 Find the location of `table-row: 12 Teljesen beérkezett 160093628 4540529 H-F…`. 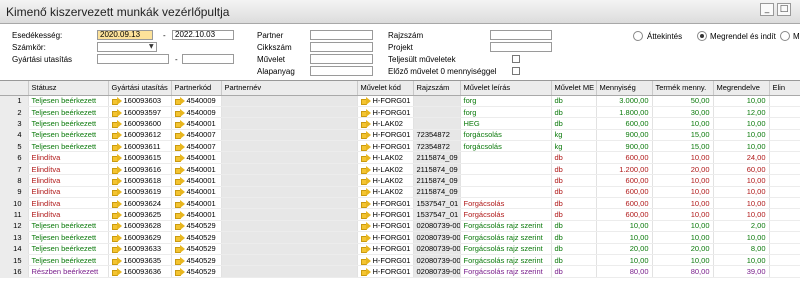

table-row: 12 Teljesen beérkezett 160093628 4540529 H-F… is located at coordinates (400, 226).